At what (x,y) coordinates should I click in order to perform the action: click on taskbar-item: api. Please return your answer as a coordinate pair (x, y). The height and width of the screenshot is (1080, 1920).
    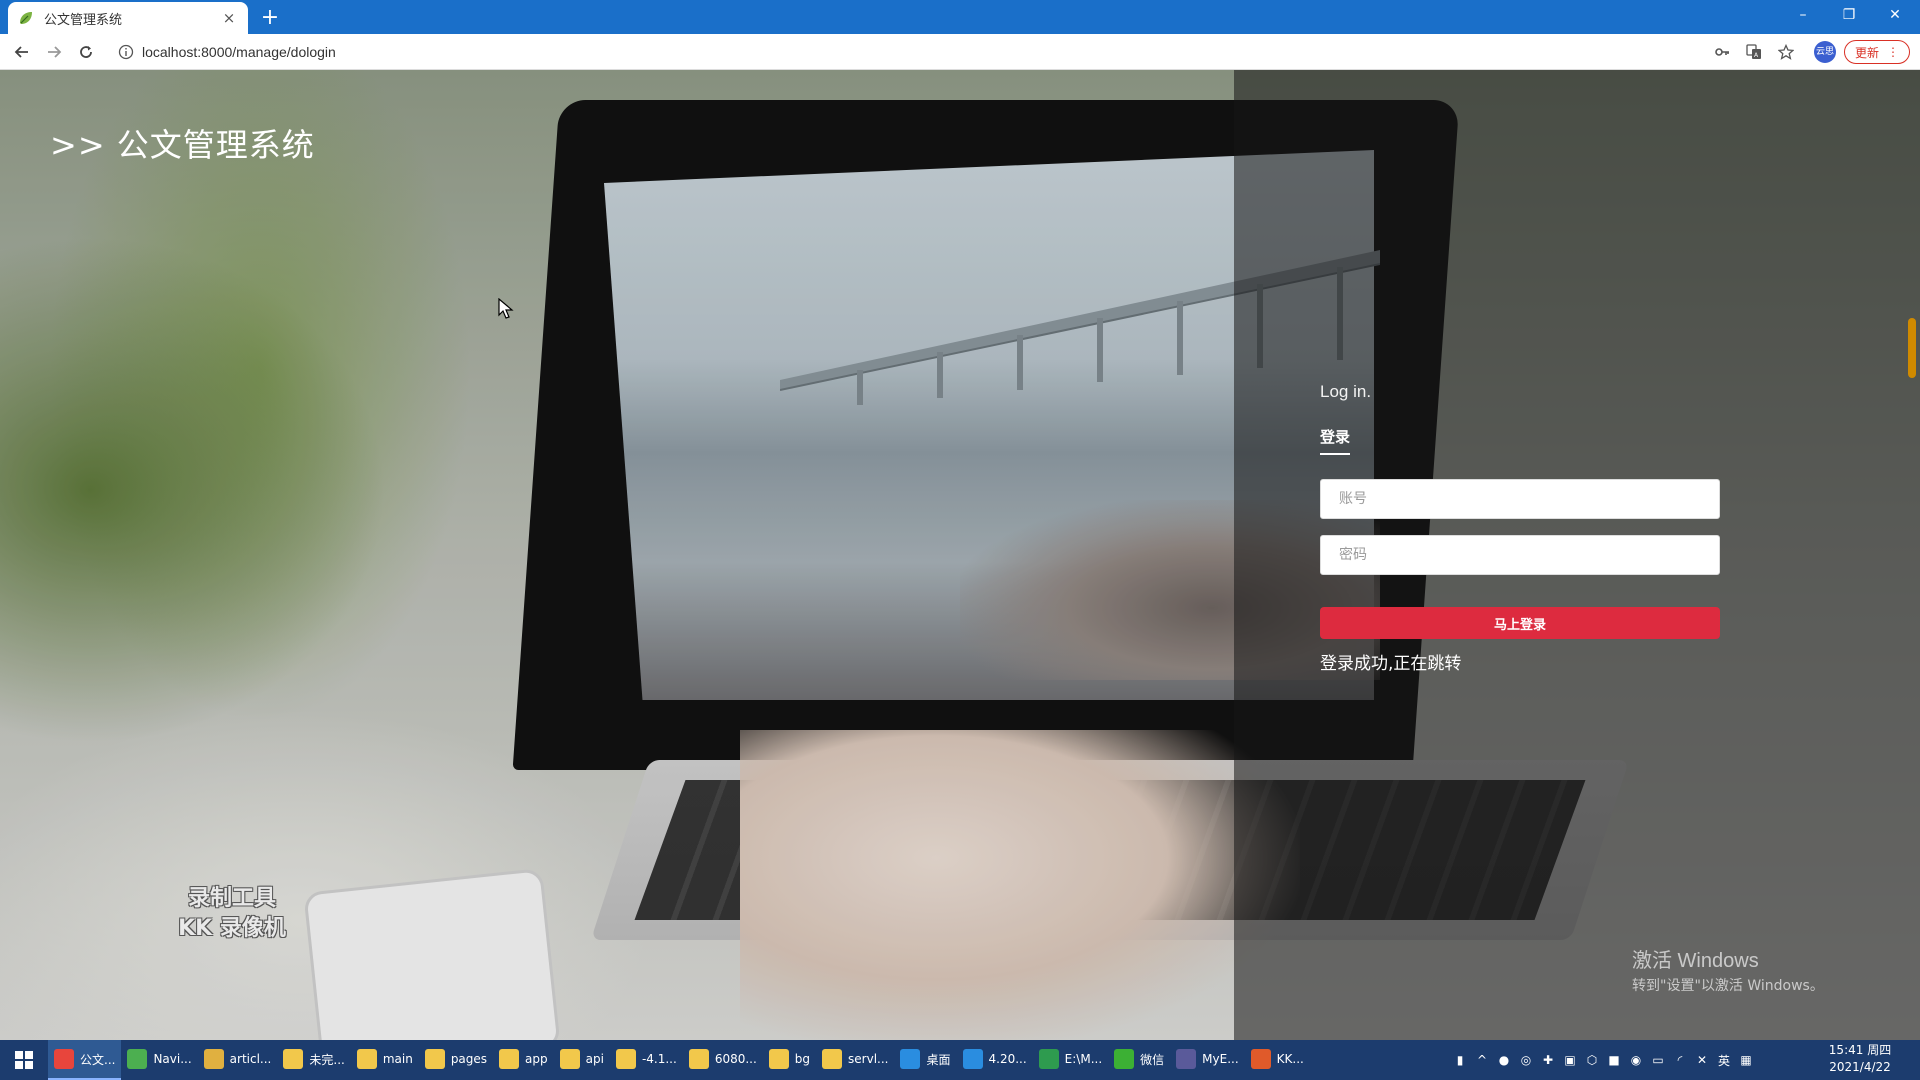
    Looking at the image, I should click on (582, 1060).